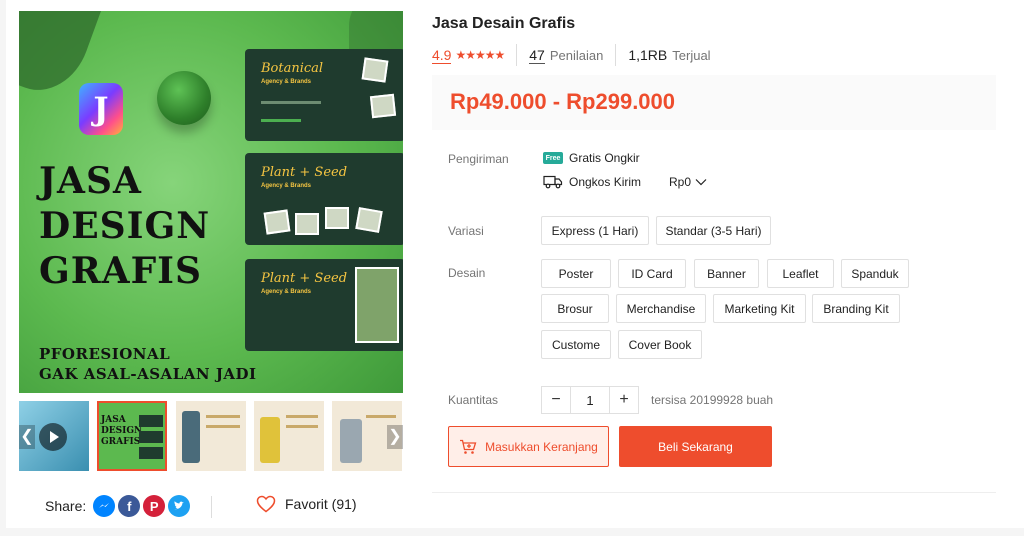 The height and width of the screenshot is (536, 1024). I want to click on share-label: Share:, so click(66, 506).